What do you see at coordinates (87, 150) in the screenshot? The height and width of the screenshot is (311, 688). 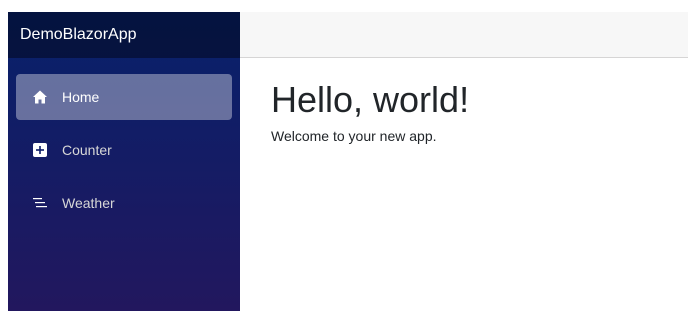 I see `nav-item-label: Counter` at bounding box center [87, 150].